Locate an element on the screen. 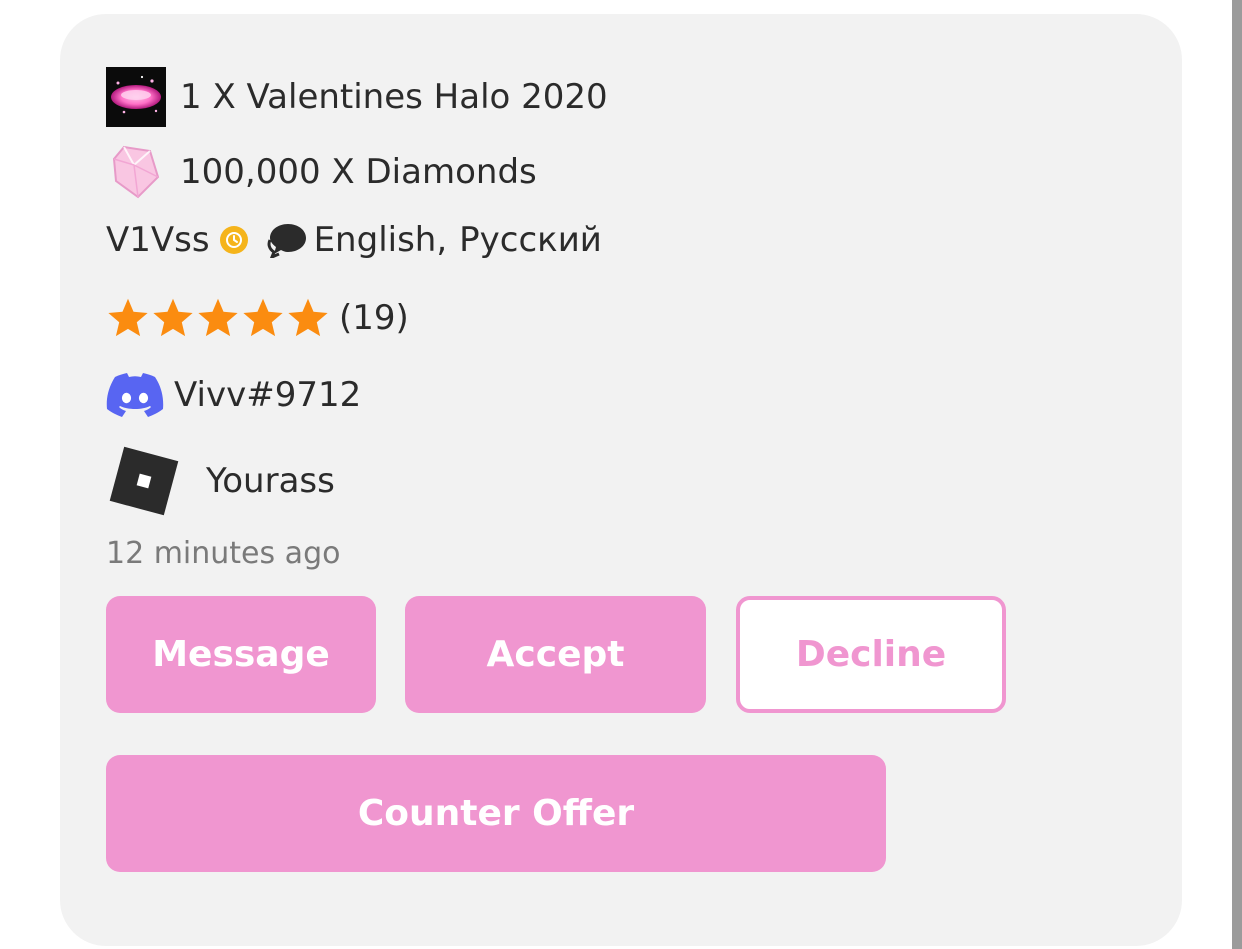  decline-button: Decline is located at coordinates (871, 654).